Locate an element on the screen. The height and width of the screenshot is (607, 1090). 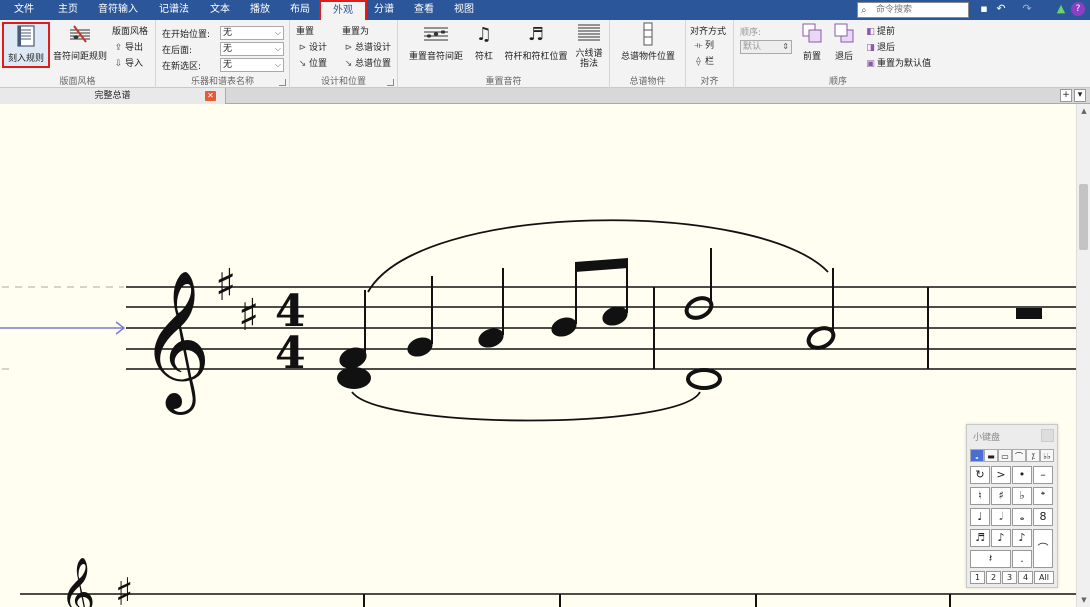
menu-play: 播放 is located at coordinates (260, 10).